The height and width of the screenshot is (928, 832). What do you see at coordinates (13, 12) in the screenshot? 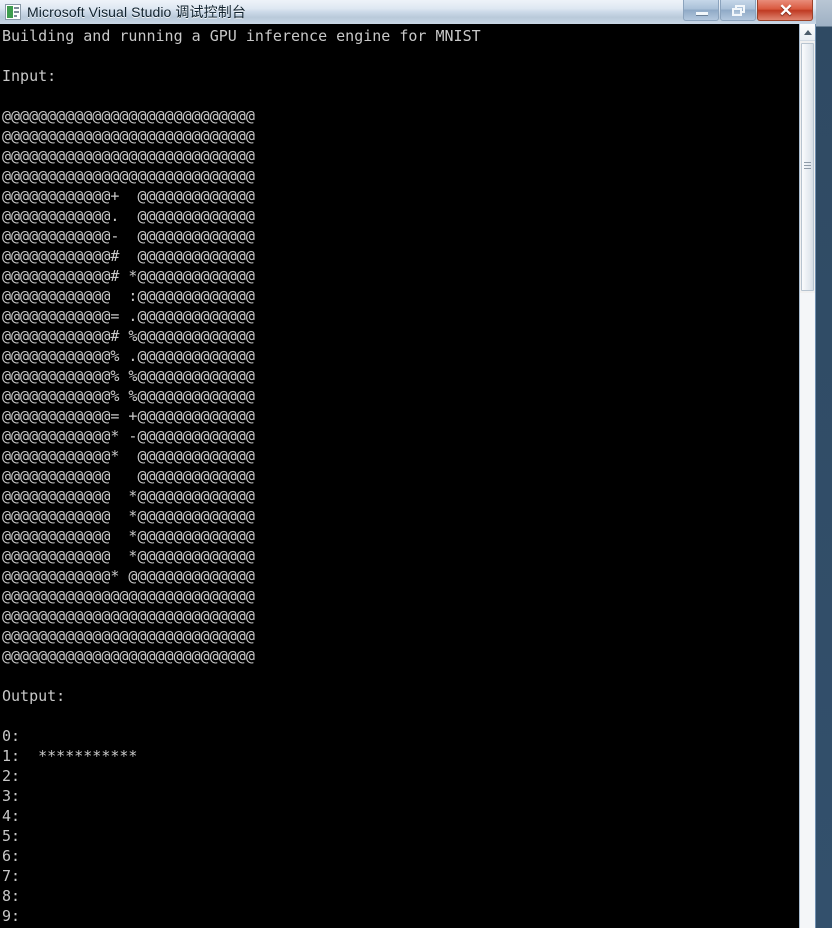
I see `console-app-icon` at bounding box center [13, 12].